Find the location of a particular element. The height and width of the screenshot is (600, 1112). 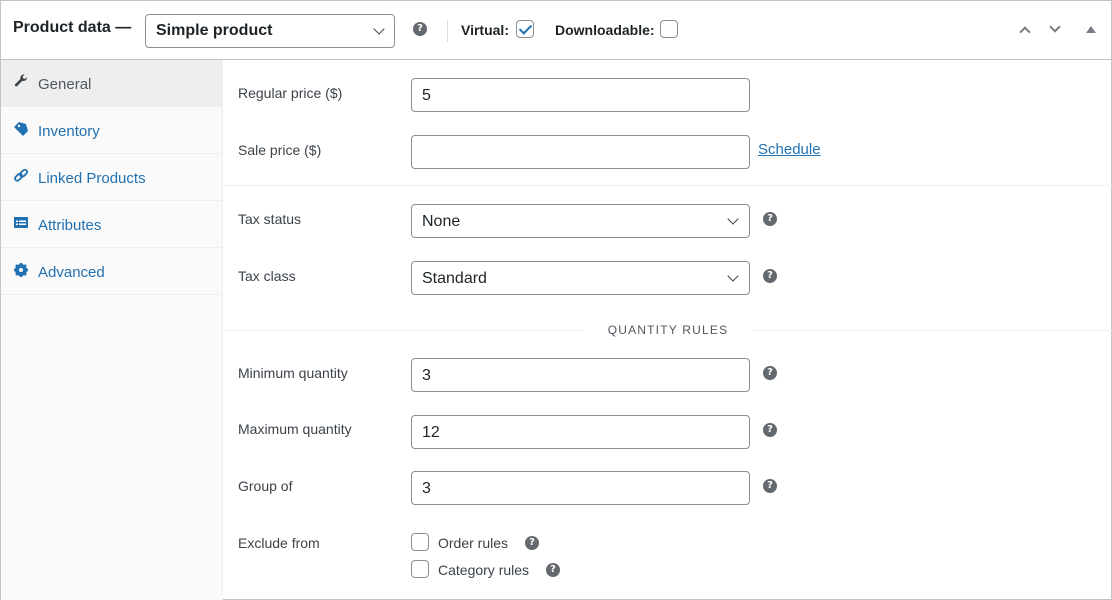

tab-attributes: Attributes is located at coordinates (111, 224).